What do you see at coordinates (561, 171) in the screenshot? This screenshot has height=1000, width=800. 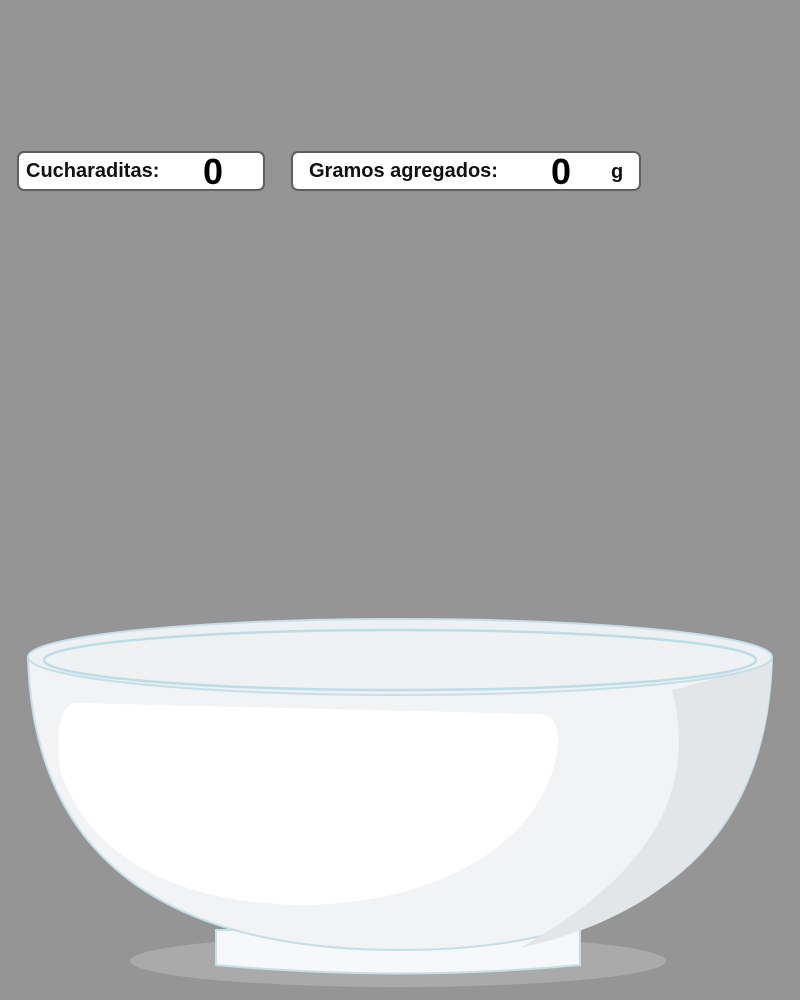 I see `grams-value: 0` at bounding box center [561, 171].